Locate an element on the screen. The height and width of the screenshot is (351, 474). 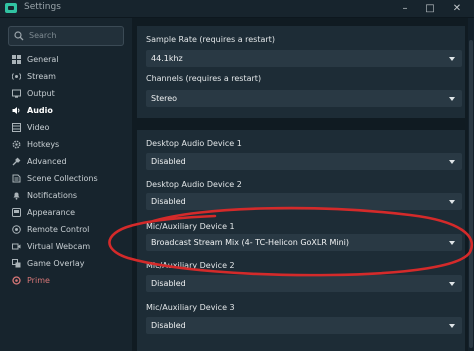
sidebar-item-label: Virtual Webcam is located at coordinates (59, 246).